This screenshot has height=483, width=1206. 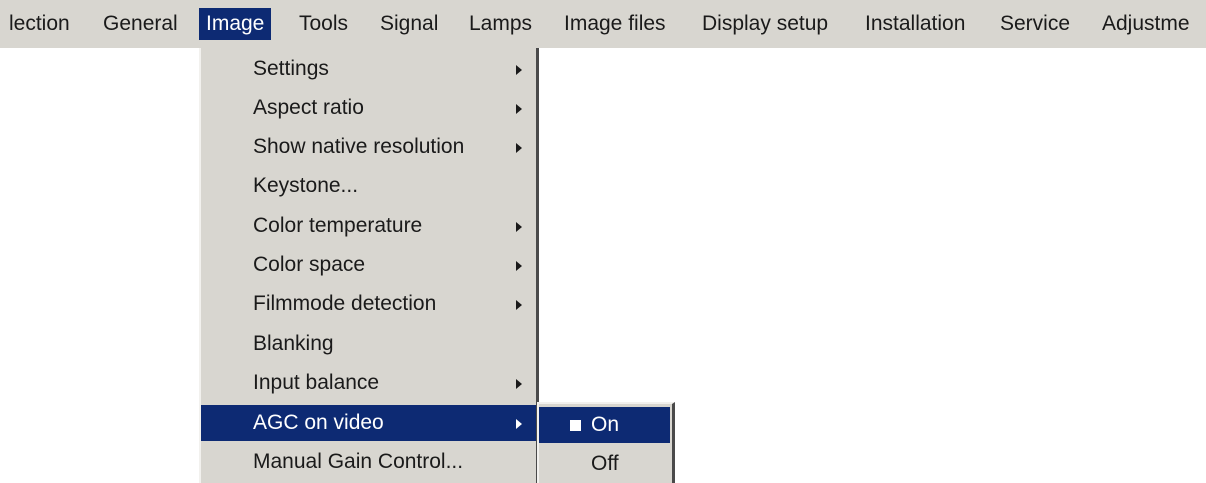 What do you see at coordinates (1146, 24) in the screenshot?
I see `menu-adjustment: Adjustme` at bounding box center [1146, 24].